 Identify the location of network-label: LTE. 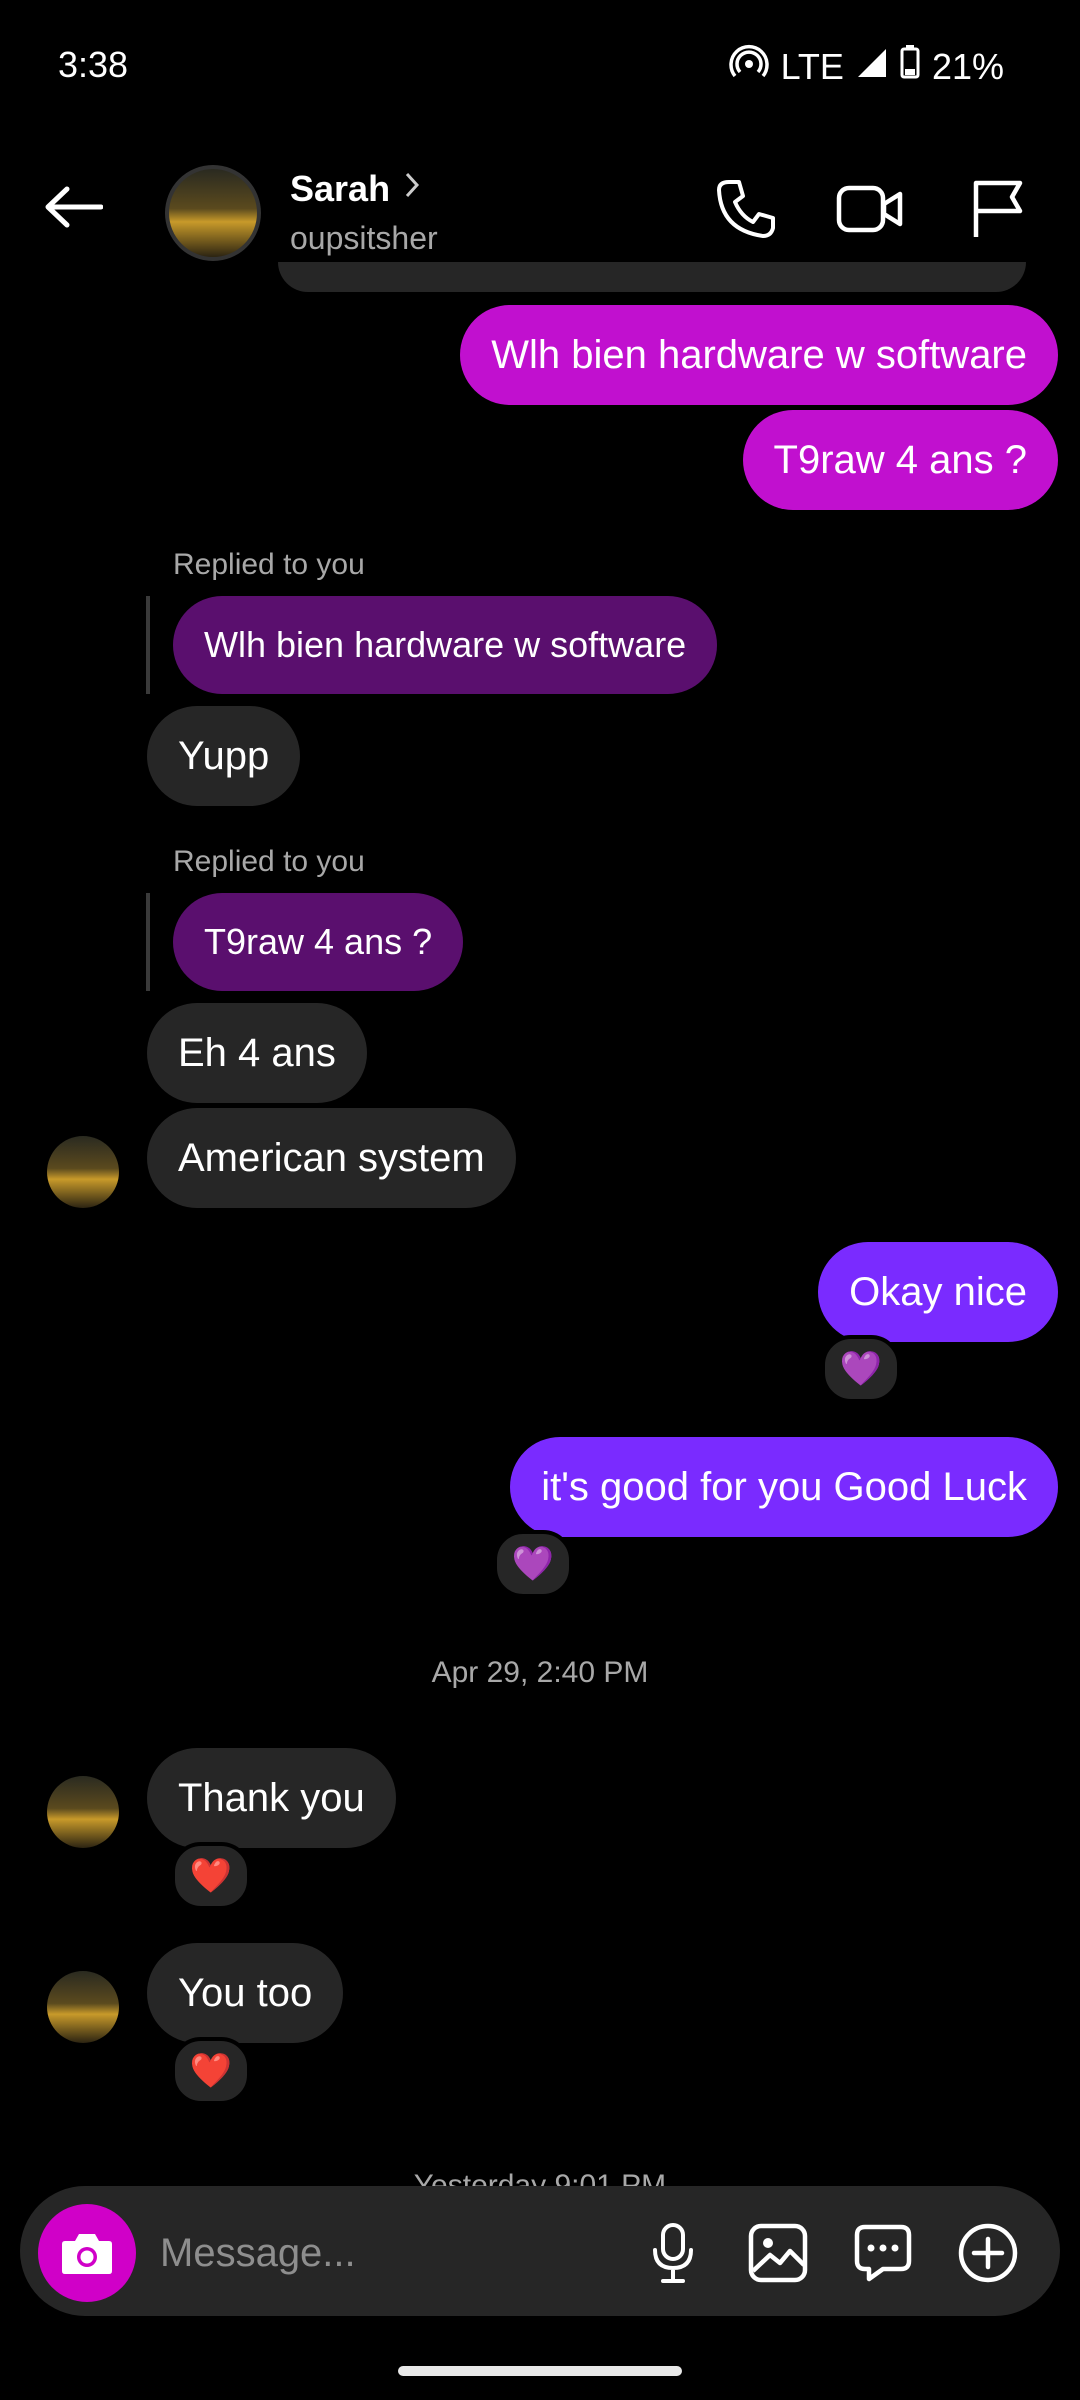
(812, 66).